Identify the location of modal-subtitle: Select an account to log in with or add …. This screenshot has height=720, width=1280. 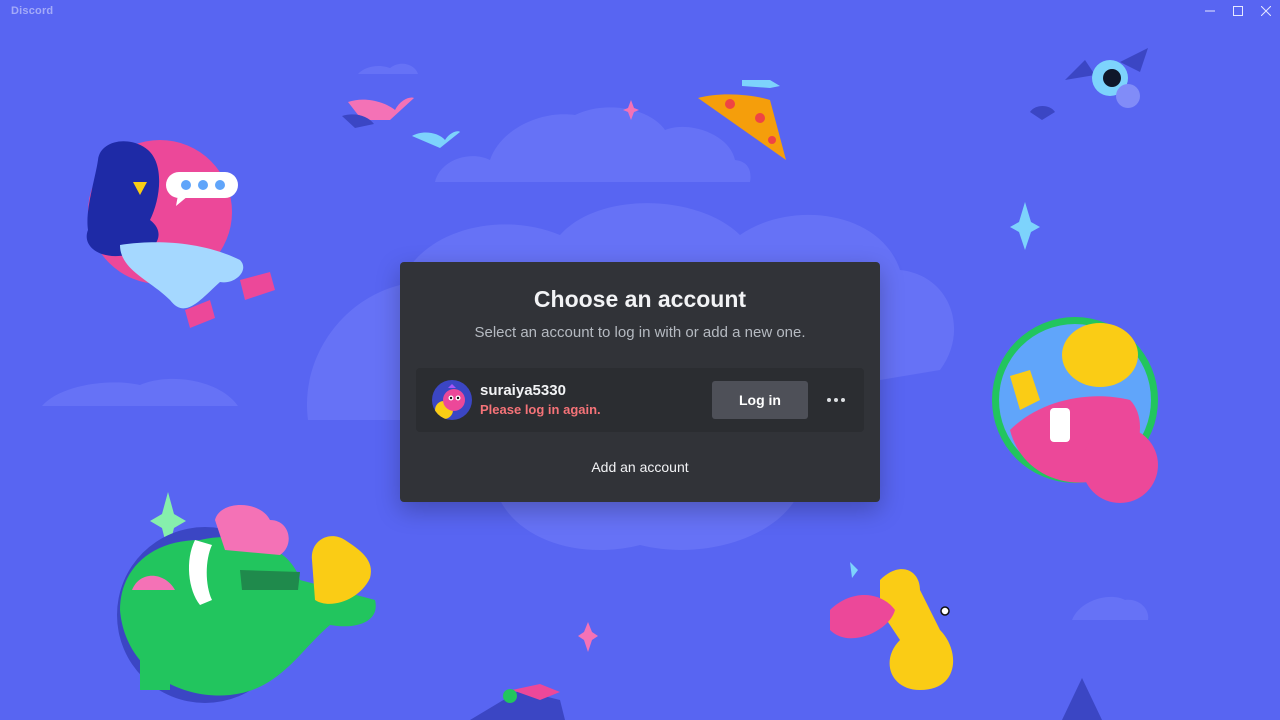
(640, 332).